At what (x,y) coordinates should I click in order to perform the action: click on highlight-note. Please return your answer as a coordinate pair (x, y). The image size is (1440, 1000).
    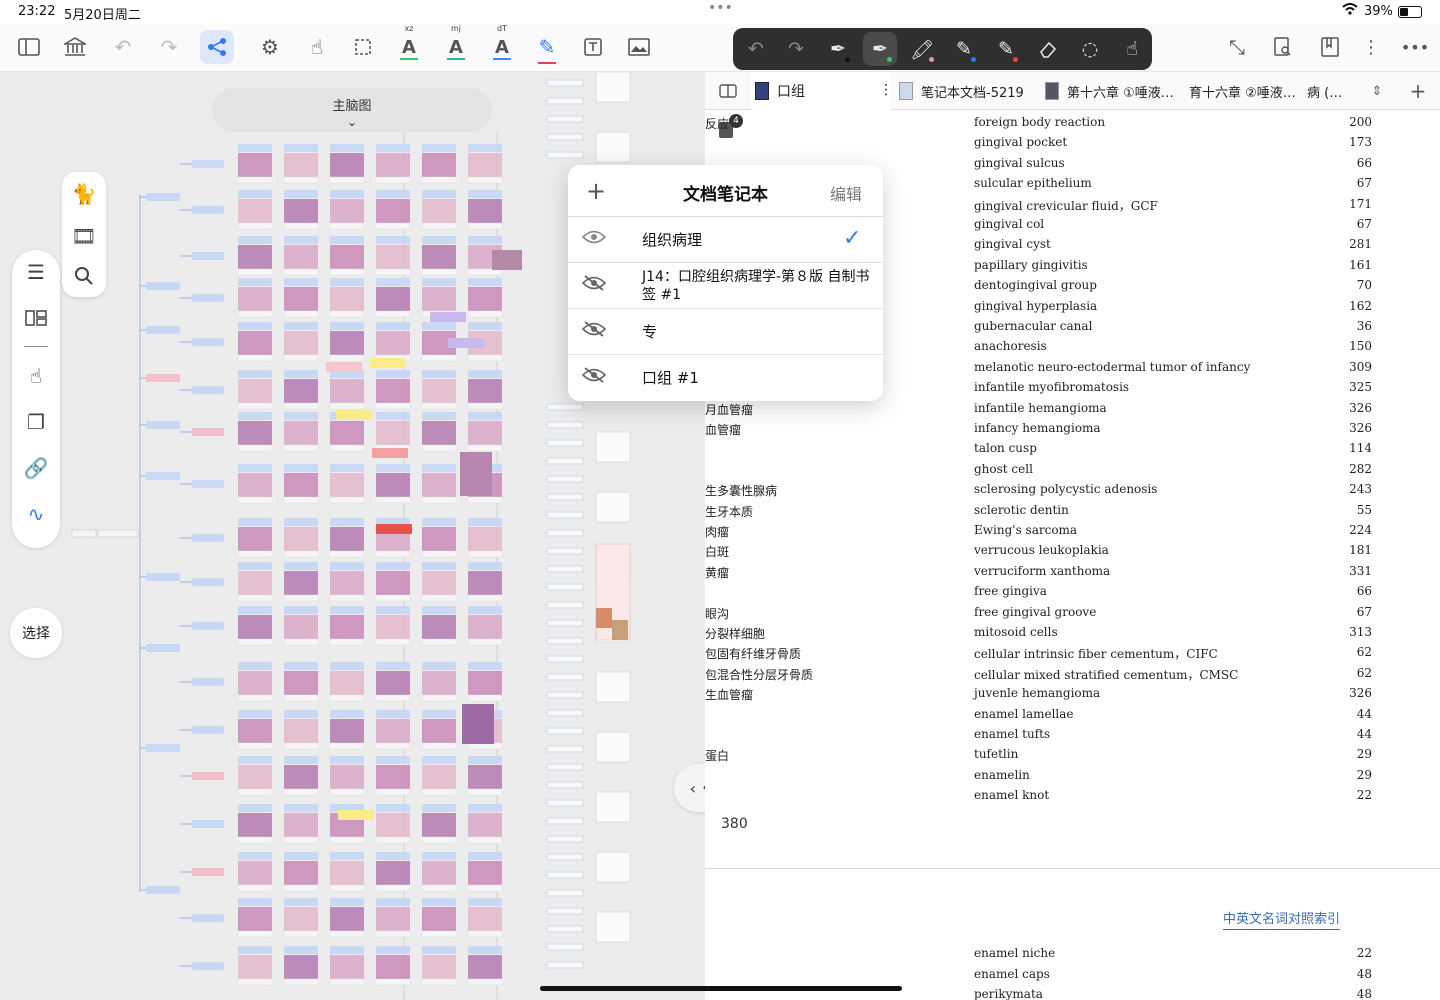
    Looking at the image, I should click on (354, 415).